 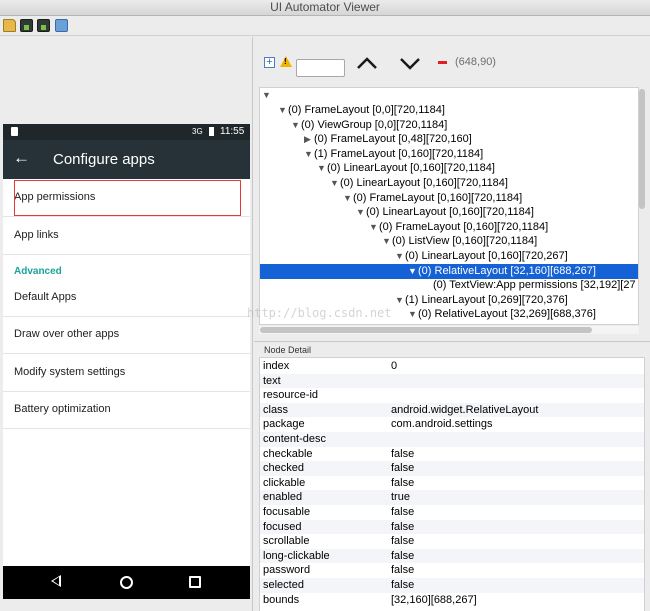 What do you see at coordinates (452, 454) in the screenshot?
I see `node-detail-row: checkable false` at bounding box center [452, 454].